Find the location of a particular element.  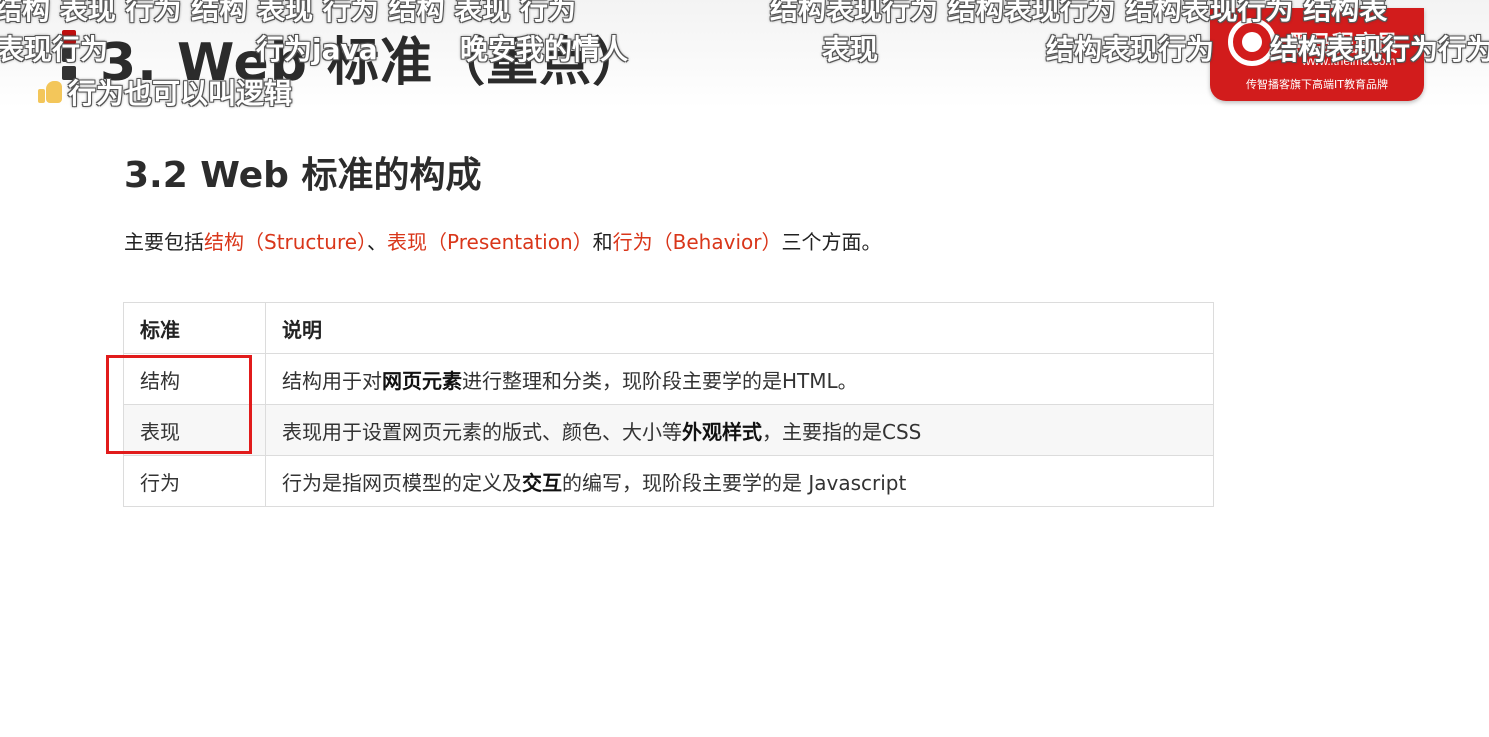

intro-sep: 和 is located at coordinates (602, 242).